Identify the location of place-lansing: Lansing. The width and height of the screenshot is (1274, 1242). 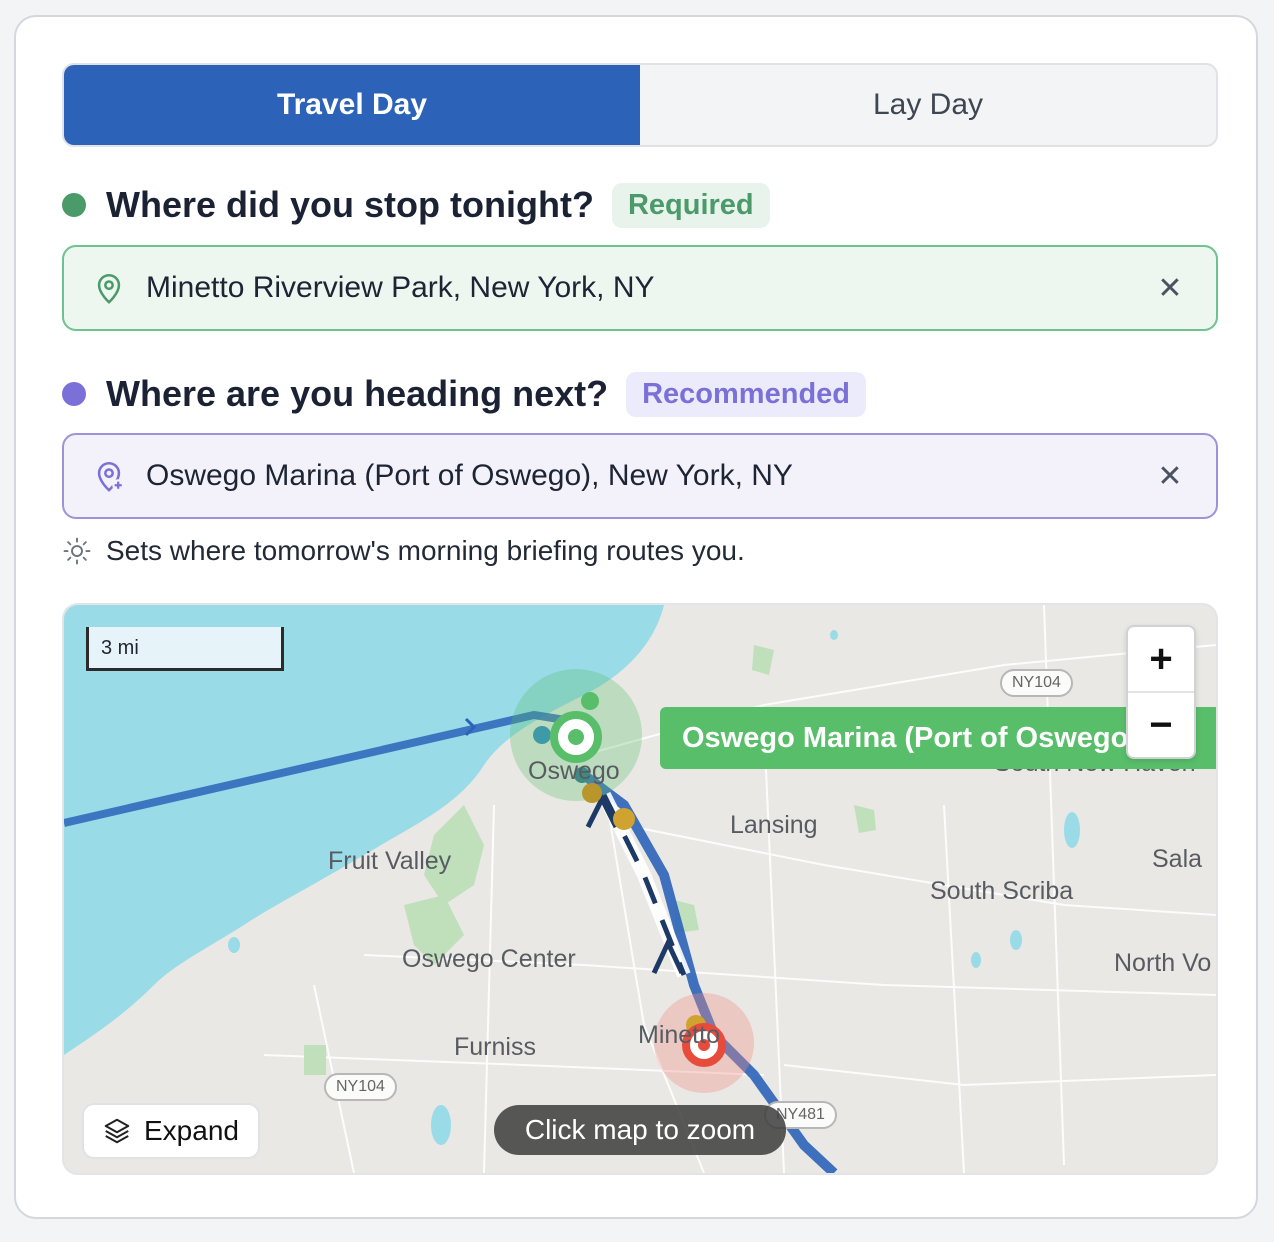
(774, 825).